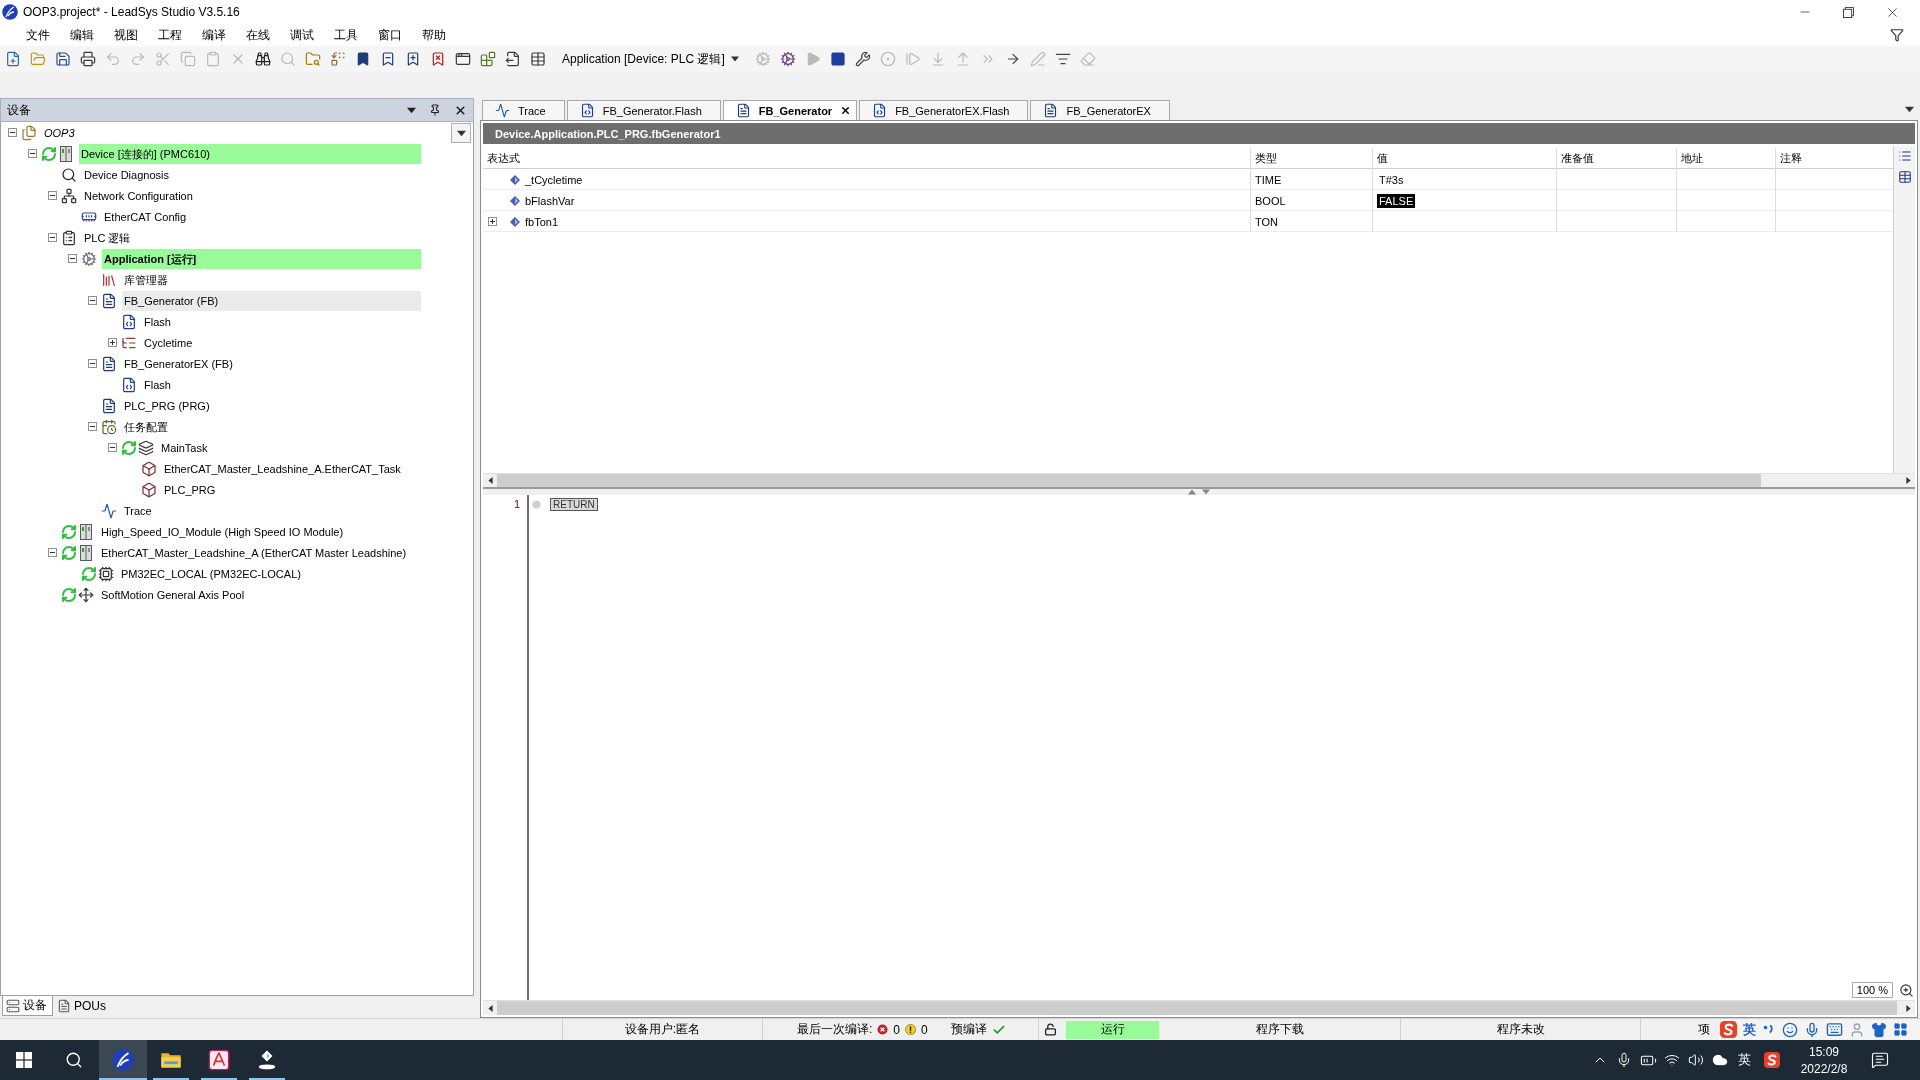 This screenshot has width=1920, height=1080. What do you see at coordinates (145, 216) in the screenshot?
I see `tree-item: EtherCAT Config` at bounding box center [145, 216].